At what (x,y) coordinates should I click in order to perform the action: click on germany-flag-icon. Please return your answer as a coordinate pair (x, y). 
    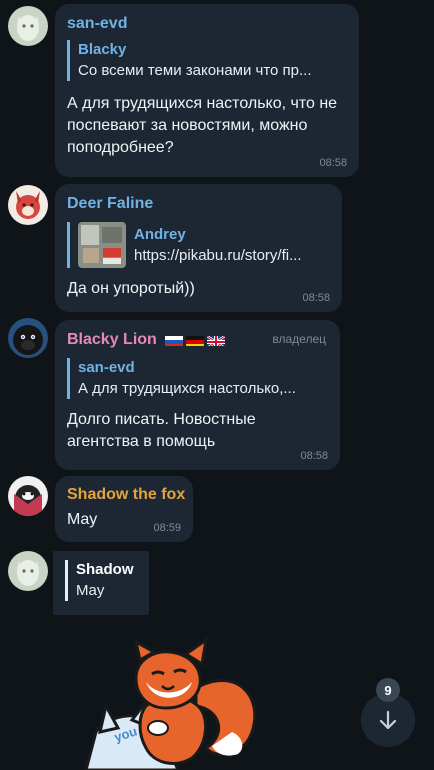
    Looking at the image, I should click on (195, 340).